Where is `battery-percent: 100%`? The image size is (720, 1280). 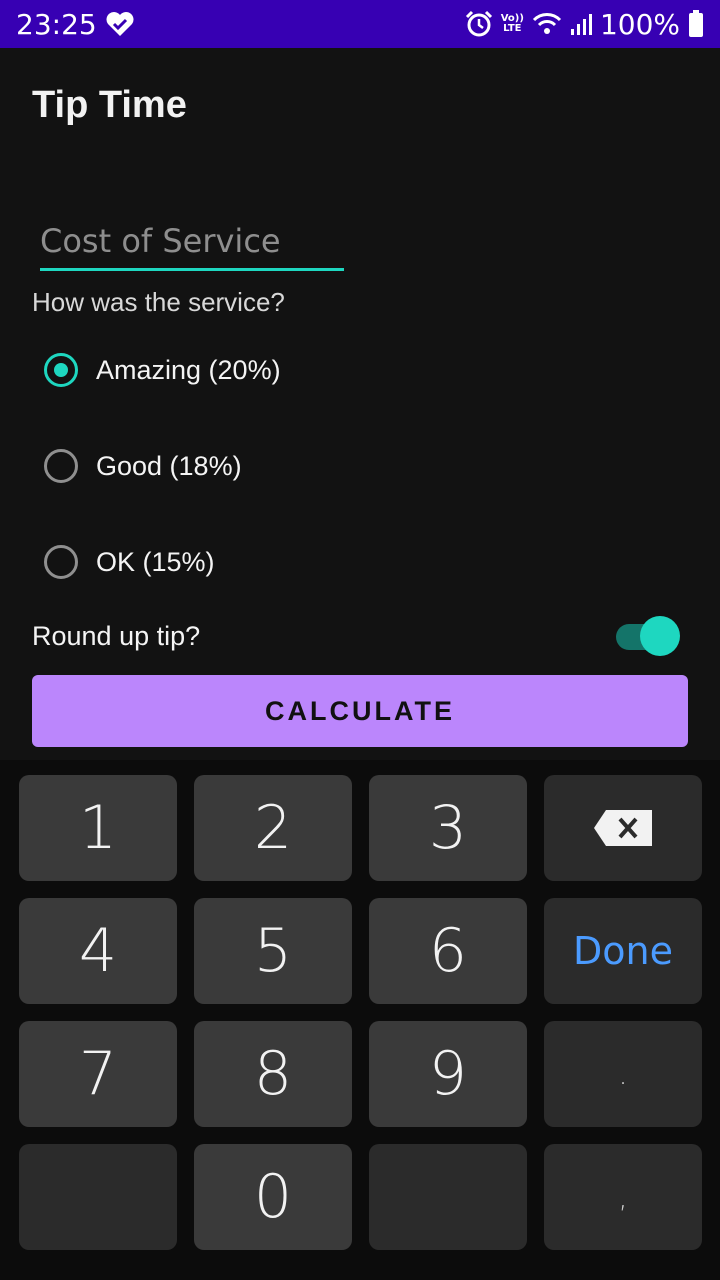
battery-percent: 100% is located at coordinates (639, 24).